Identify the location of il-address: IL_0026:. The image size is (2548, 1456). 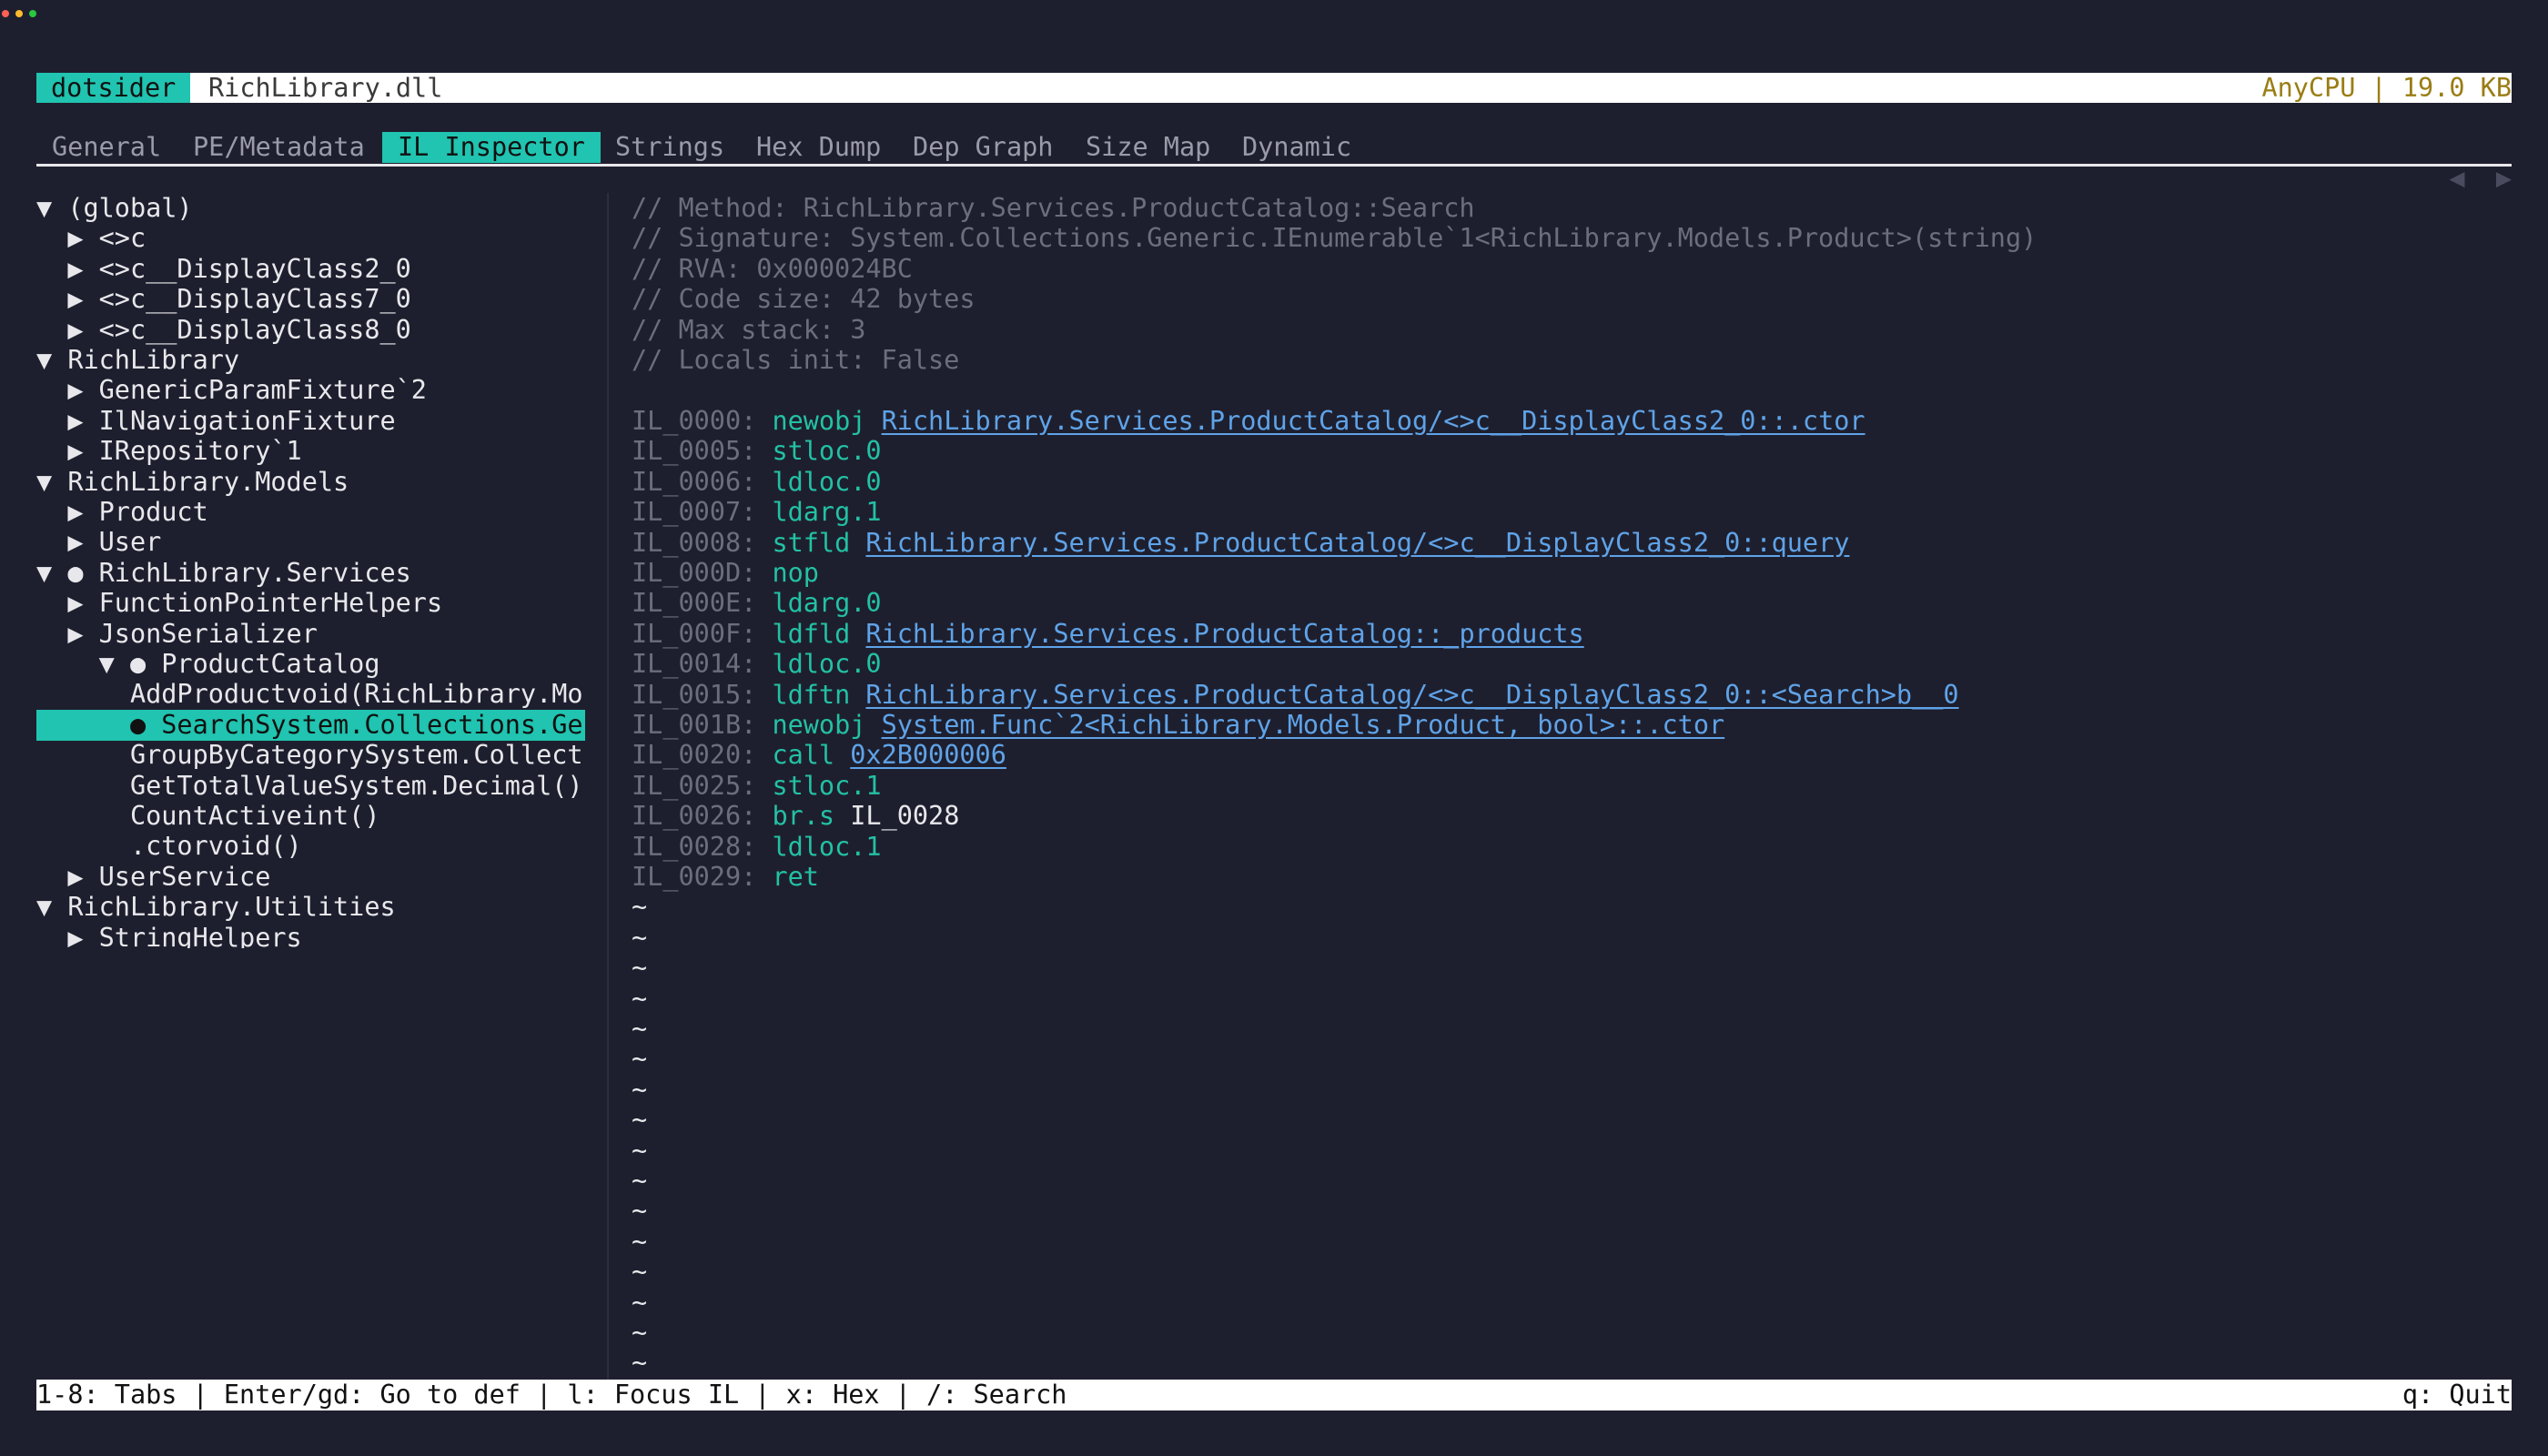
(694, 817).